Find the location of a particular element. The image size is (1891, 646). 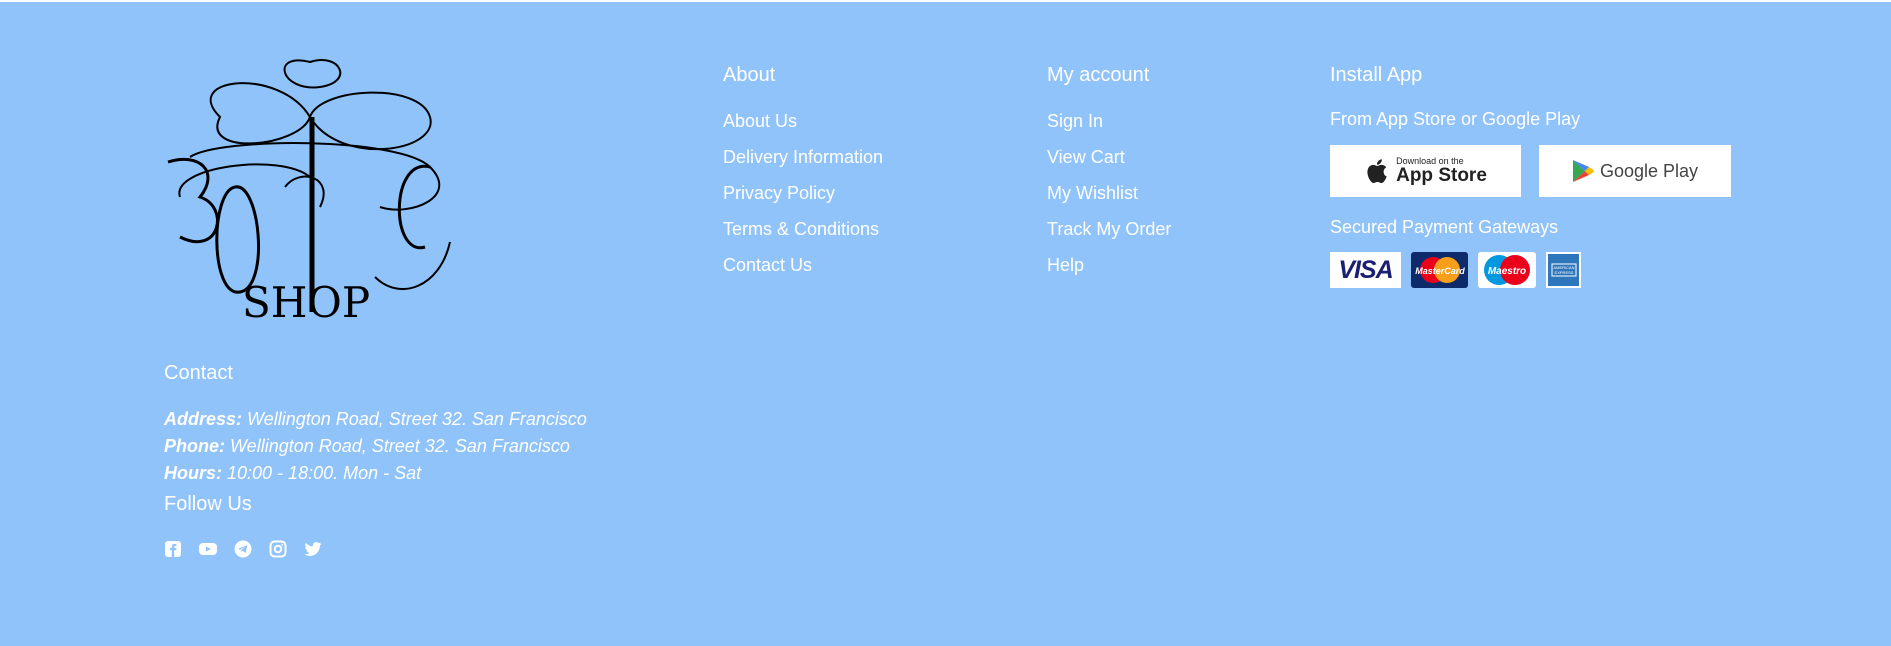

svg-text: Maestro is located at coordinates (1507, 271).